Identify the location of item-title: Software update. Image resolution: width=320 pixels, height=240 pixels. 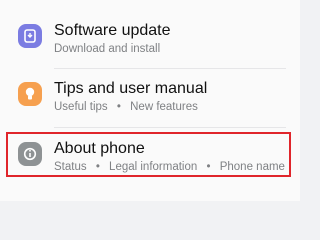
(112, 30).